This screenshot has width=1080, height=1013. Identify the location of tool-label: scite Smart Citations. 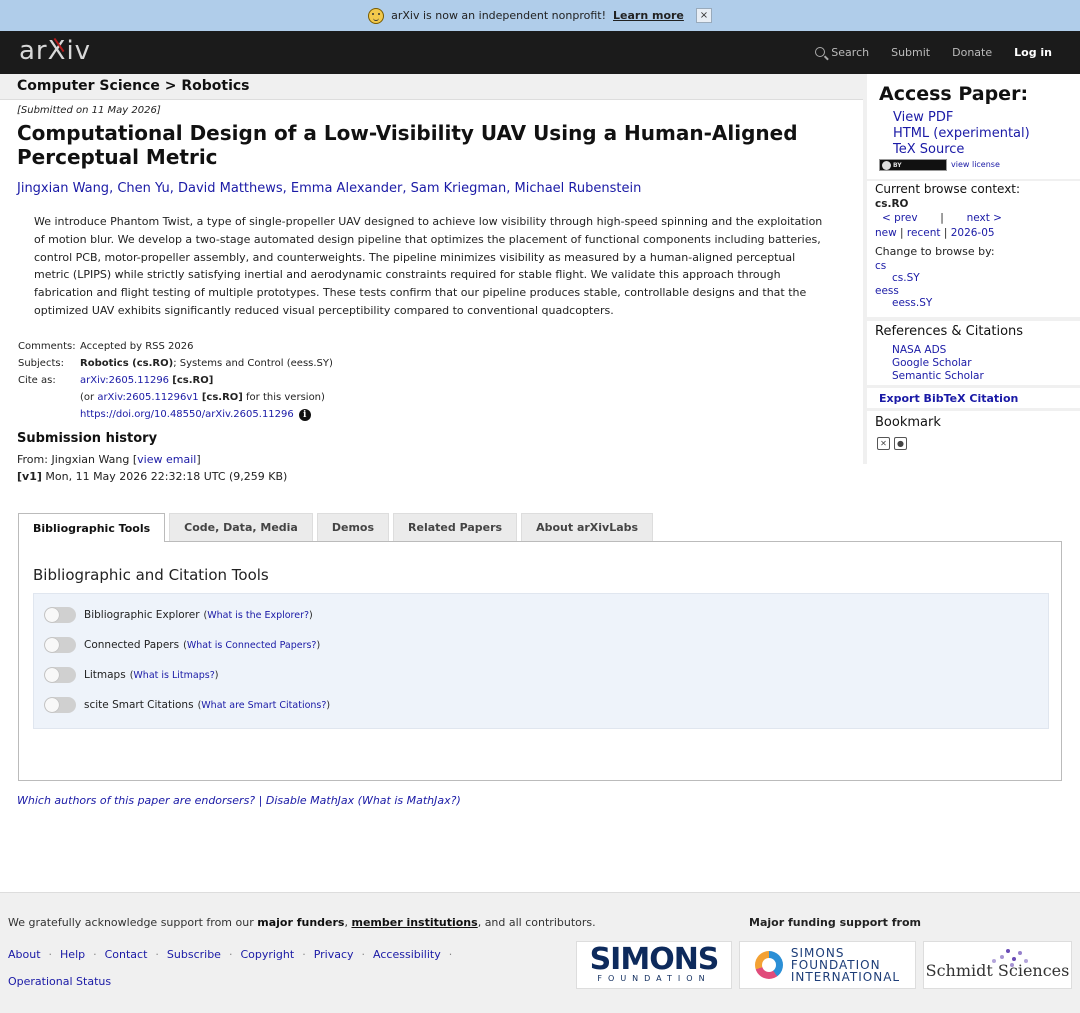
(139, 705).